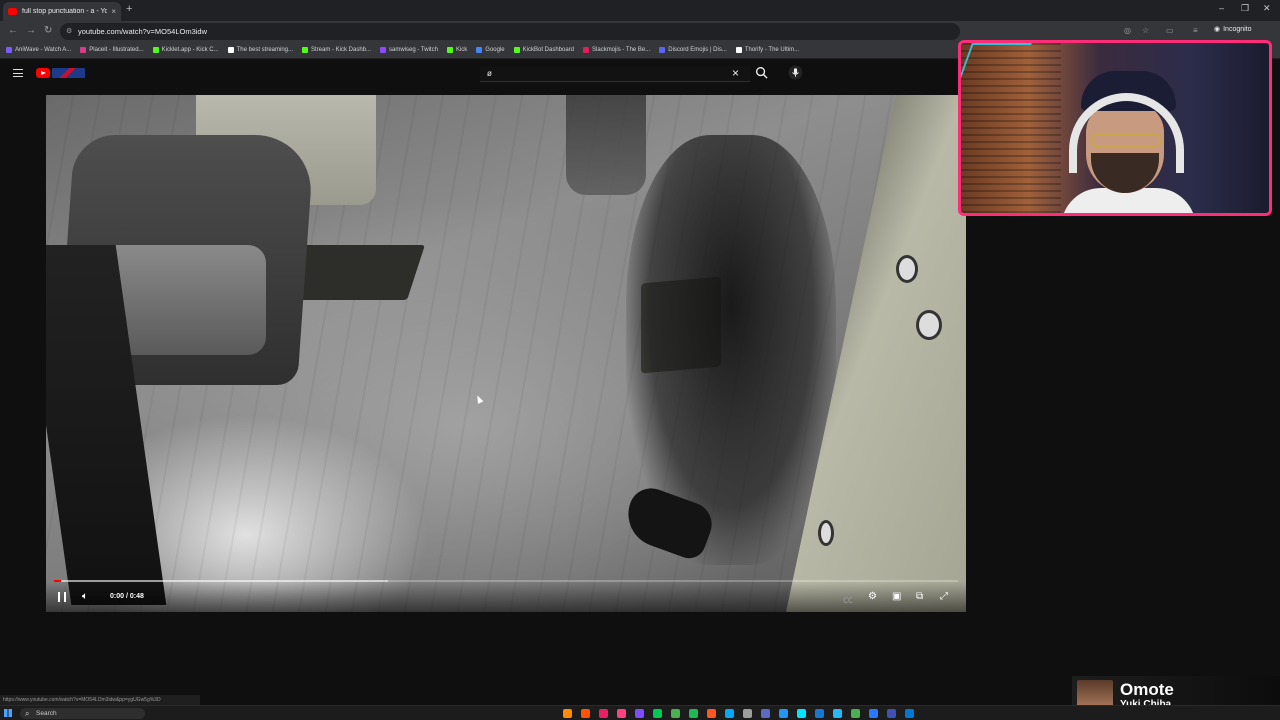  I want to click on youtube-header: ø ×, so click(480, 74).